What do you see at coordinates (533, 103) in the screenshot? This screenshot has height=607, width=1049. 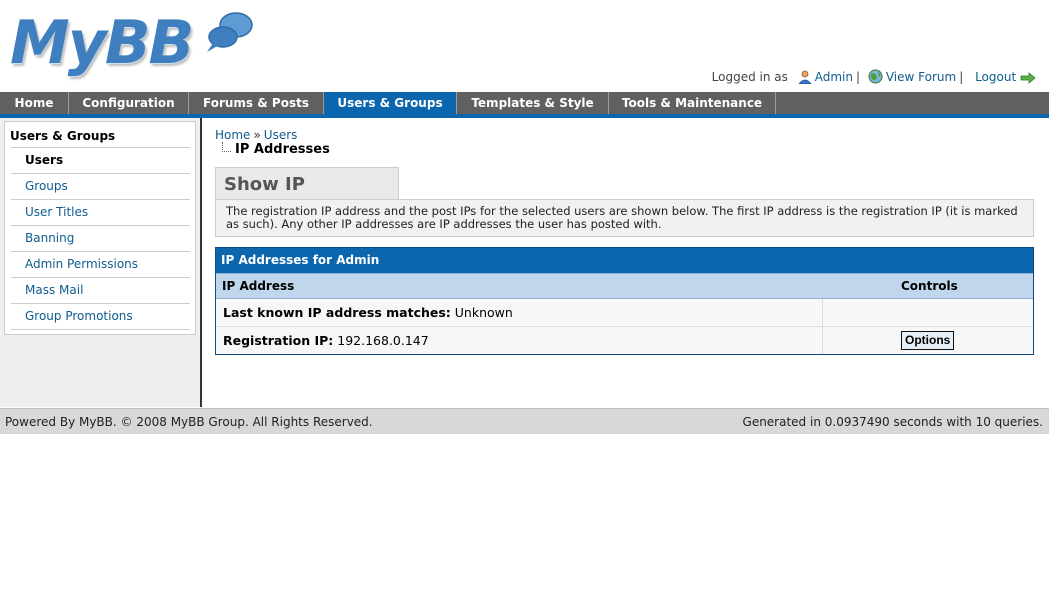 I see `nav-tab-templates-style: Templates & Style` at bounding box center [533, 103].